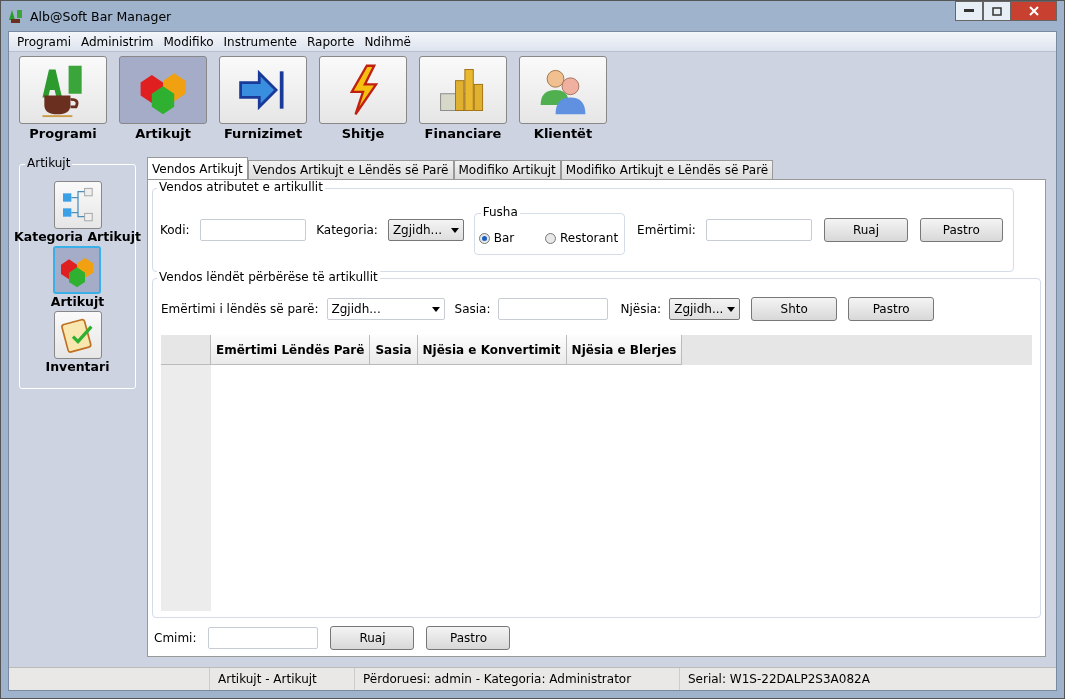 The height and width of the screenshot is (699, 1065). I want to click on menu-item: Ndihmë, so click(388, 41).